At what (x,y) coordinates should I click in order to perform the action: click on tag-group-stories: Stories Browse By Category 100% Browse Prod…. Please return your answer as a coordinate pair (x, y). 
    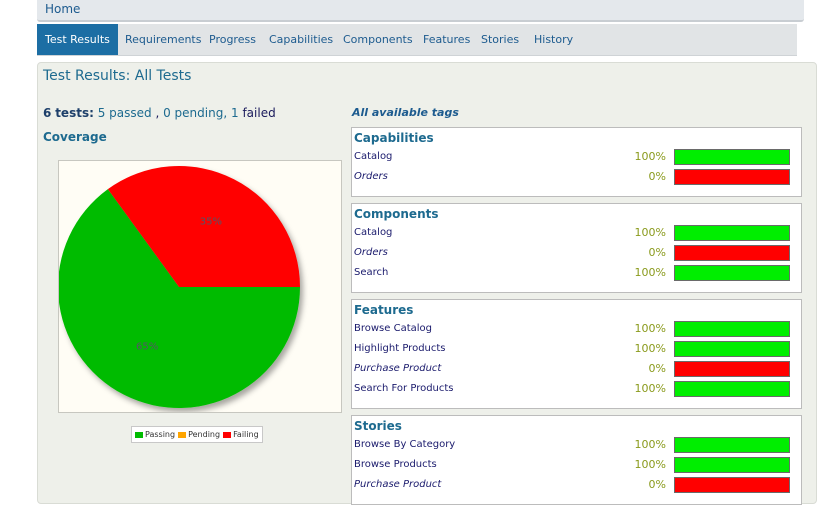
    Looking at the image, I should click on (576, 460).